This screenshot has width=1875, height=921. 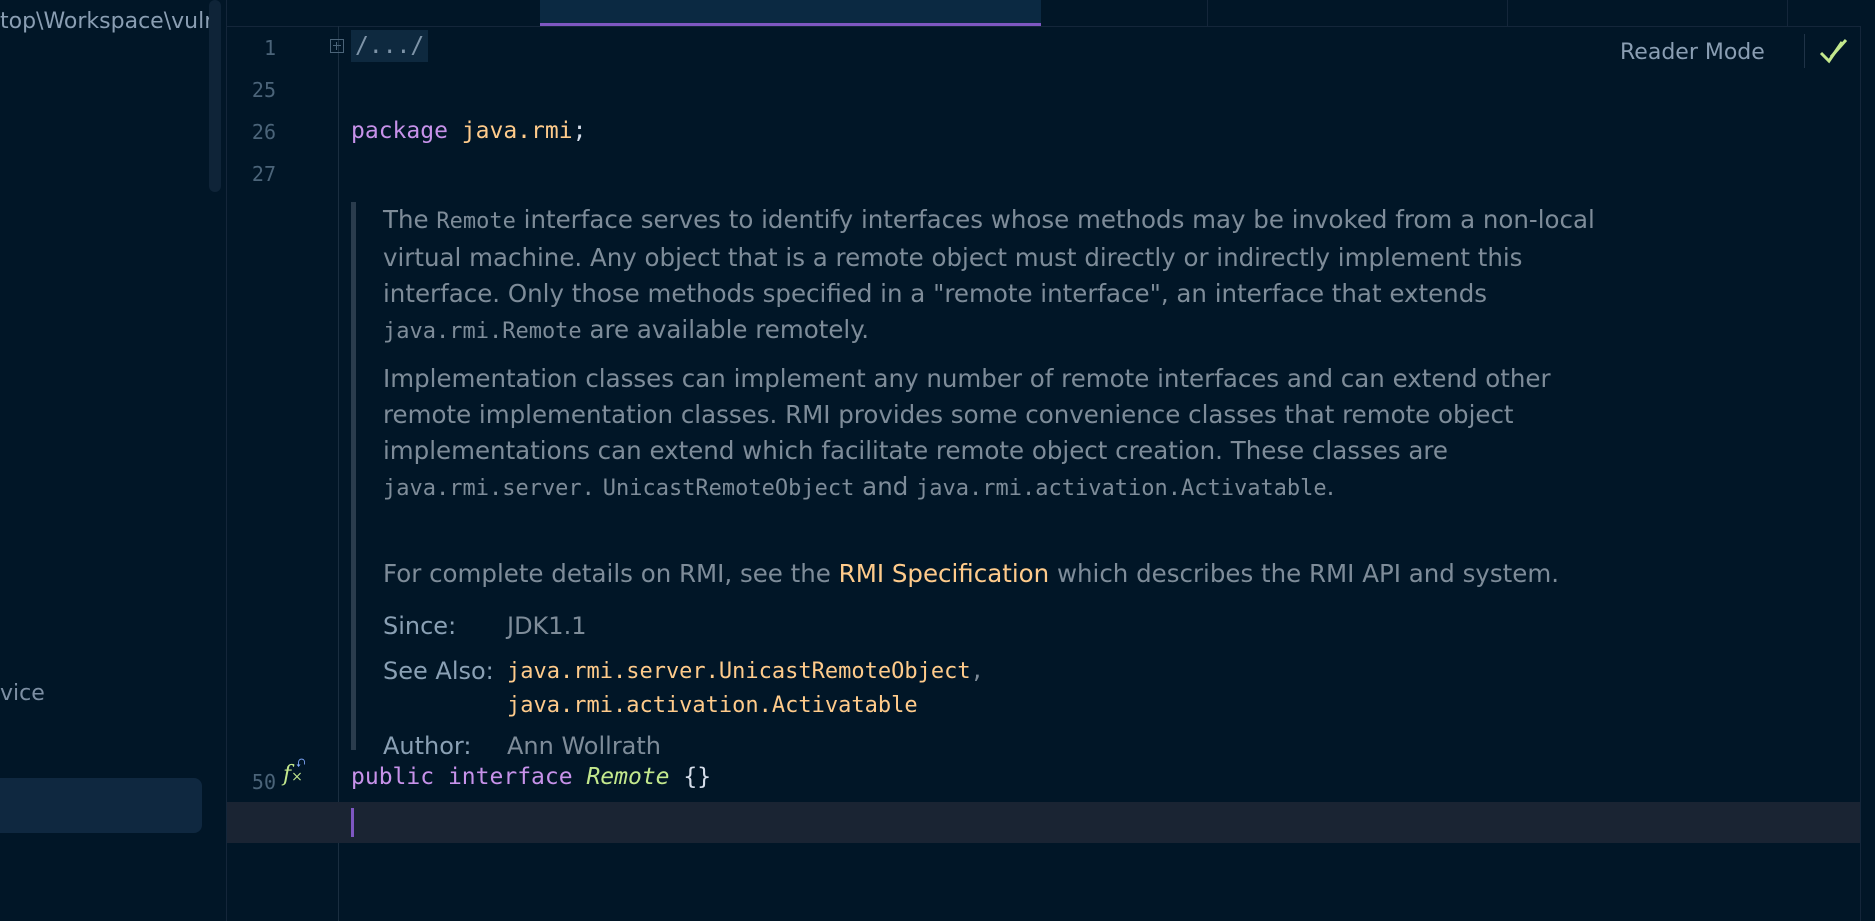 What do you see at coordinates (885, 486) in the screenshot?
I see `doc-text: and` at bounding box center [885, 486].